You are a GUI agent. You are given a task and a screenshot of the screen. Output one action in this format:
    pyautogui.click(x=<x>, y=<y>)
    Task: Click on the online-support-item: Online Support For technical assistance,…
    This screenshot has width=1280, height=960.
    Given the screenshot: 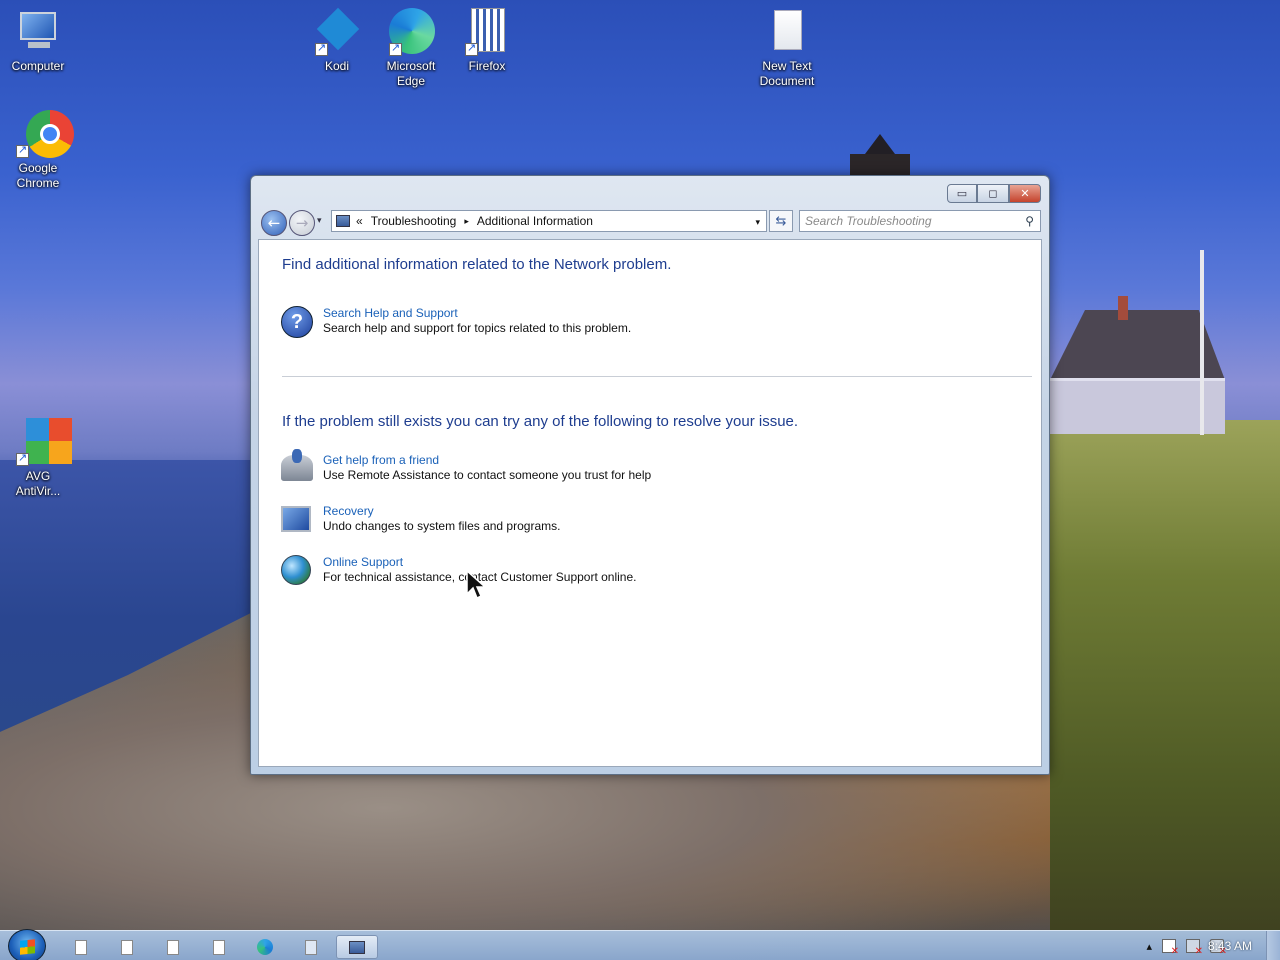 What is the action you would take?
    pyautogui.click(x=459, y=572)
    